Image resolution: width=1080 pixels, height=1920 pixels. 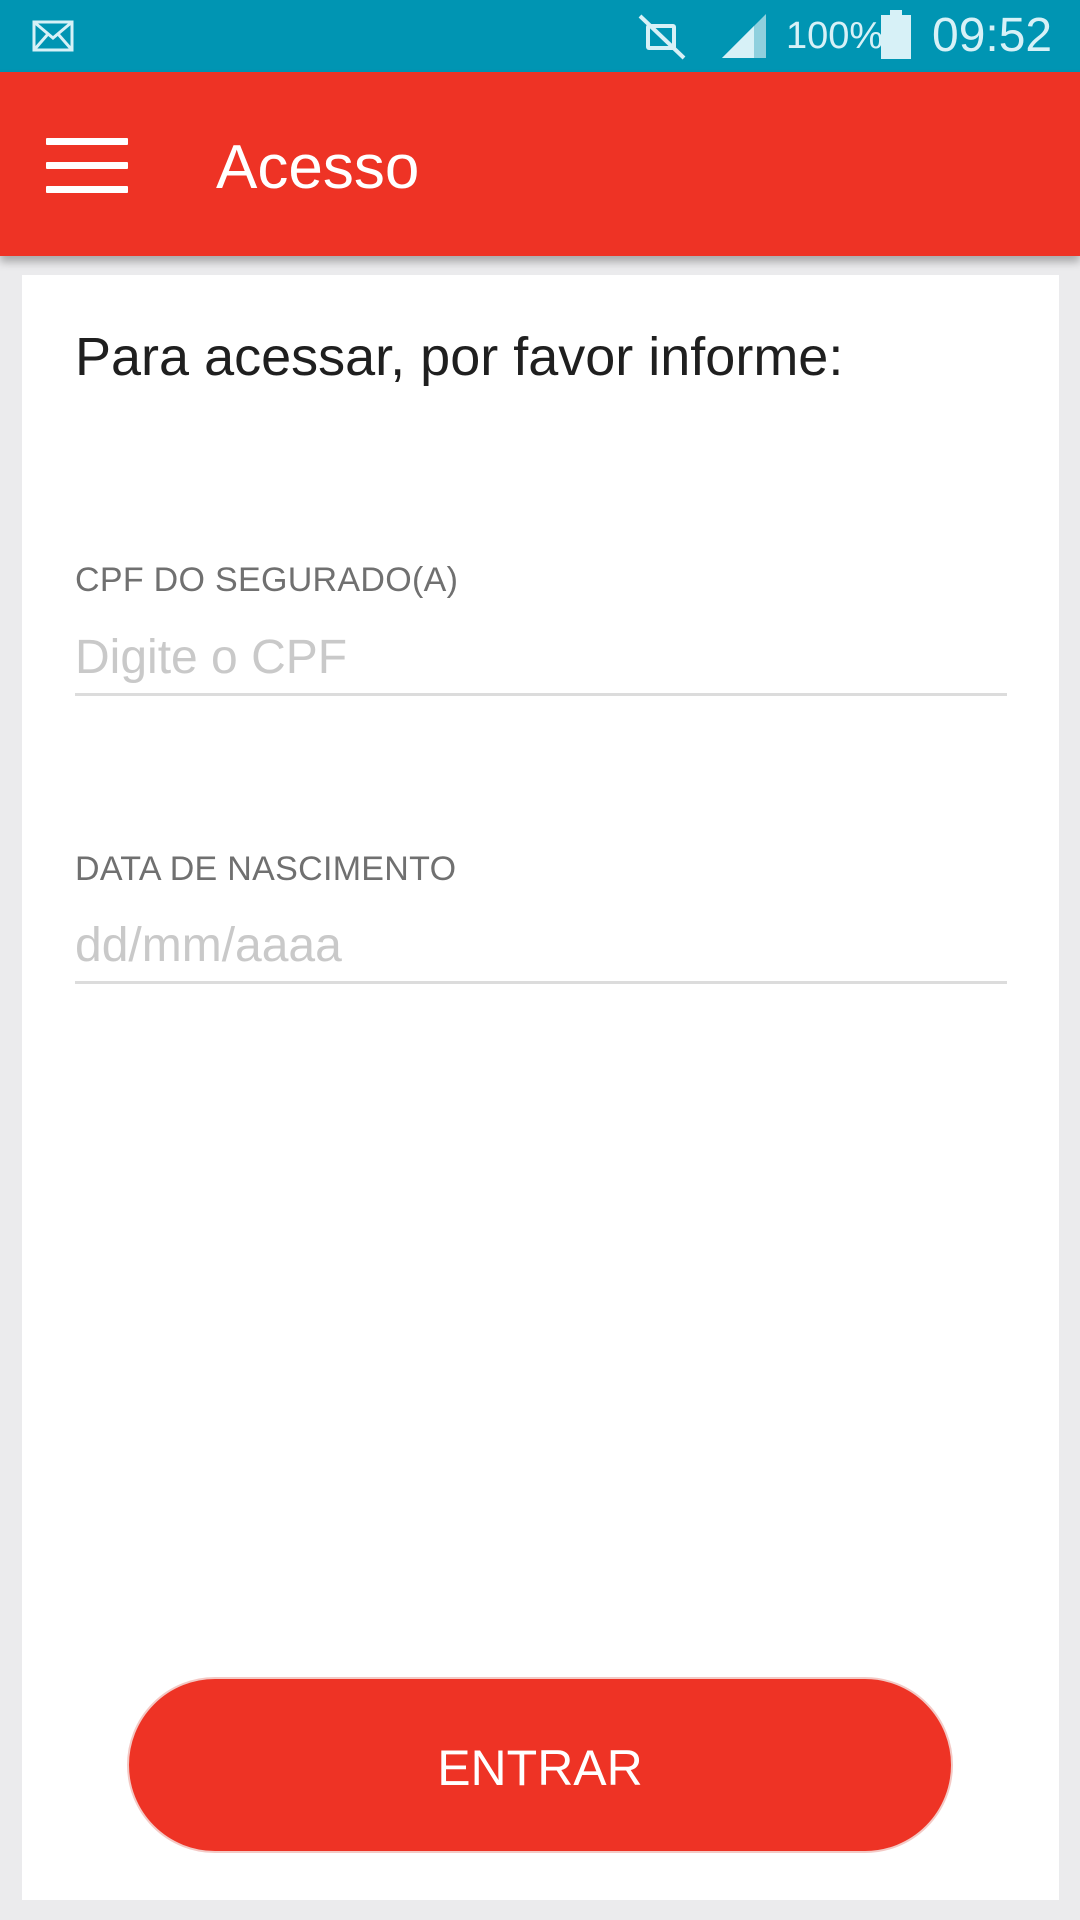 What do you see at coordinates (541, 658) in the screenshot?
I see `cpf-input` at bounding box center [541, 658].